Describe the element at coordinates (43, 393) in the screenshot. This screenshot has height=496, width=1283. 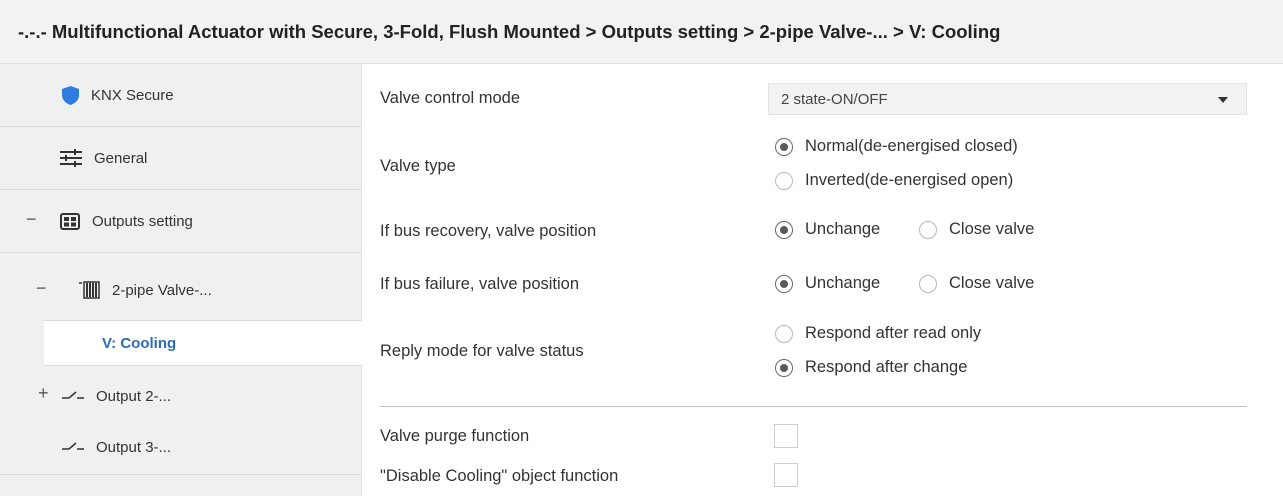
I see `expand-icon: +` at that location.